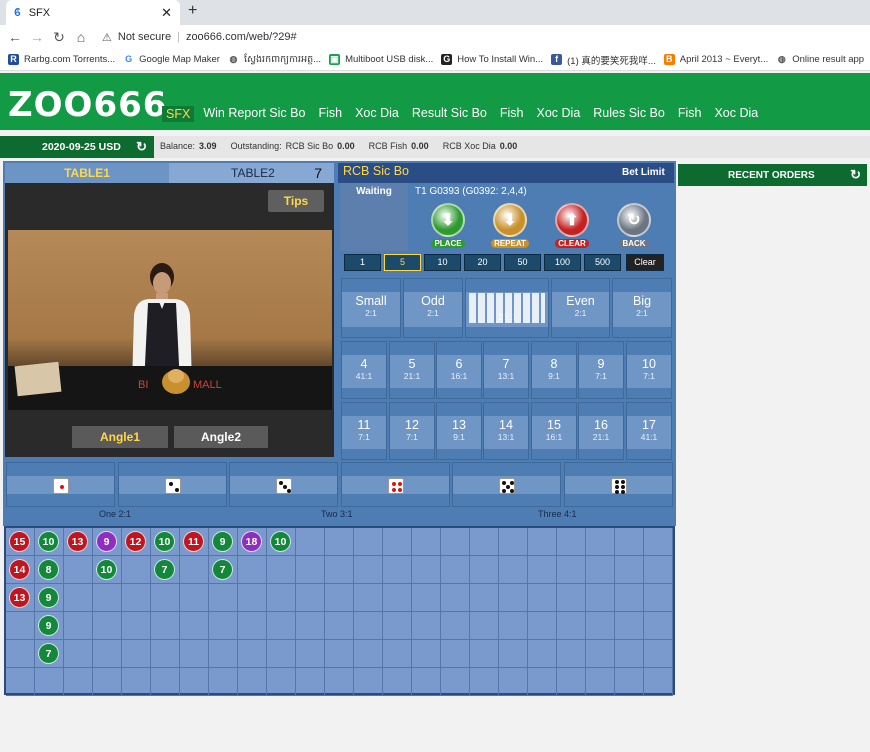 The height and width of the screenshot is (752, 870). What do you see at coordinates (601, 370) in the screenshot?
I see `bet-sum-9: 9 7:1` at bounding box center [601, 370].